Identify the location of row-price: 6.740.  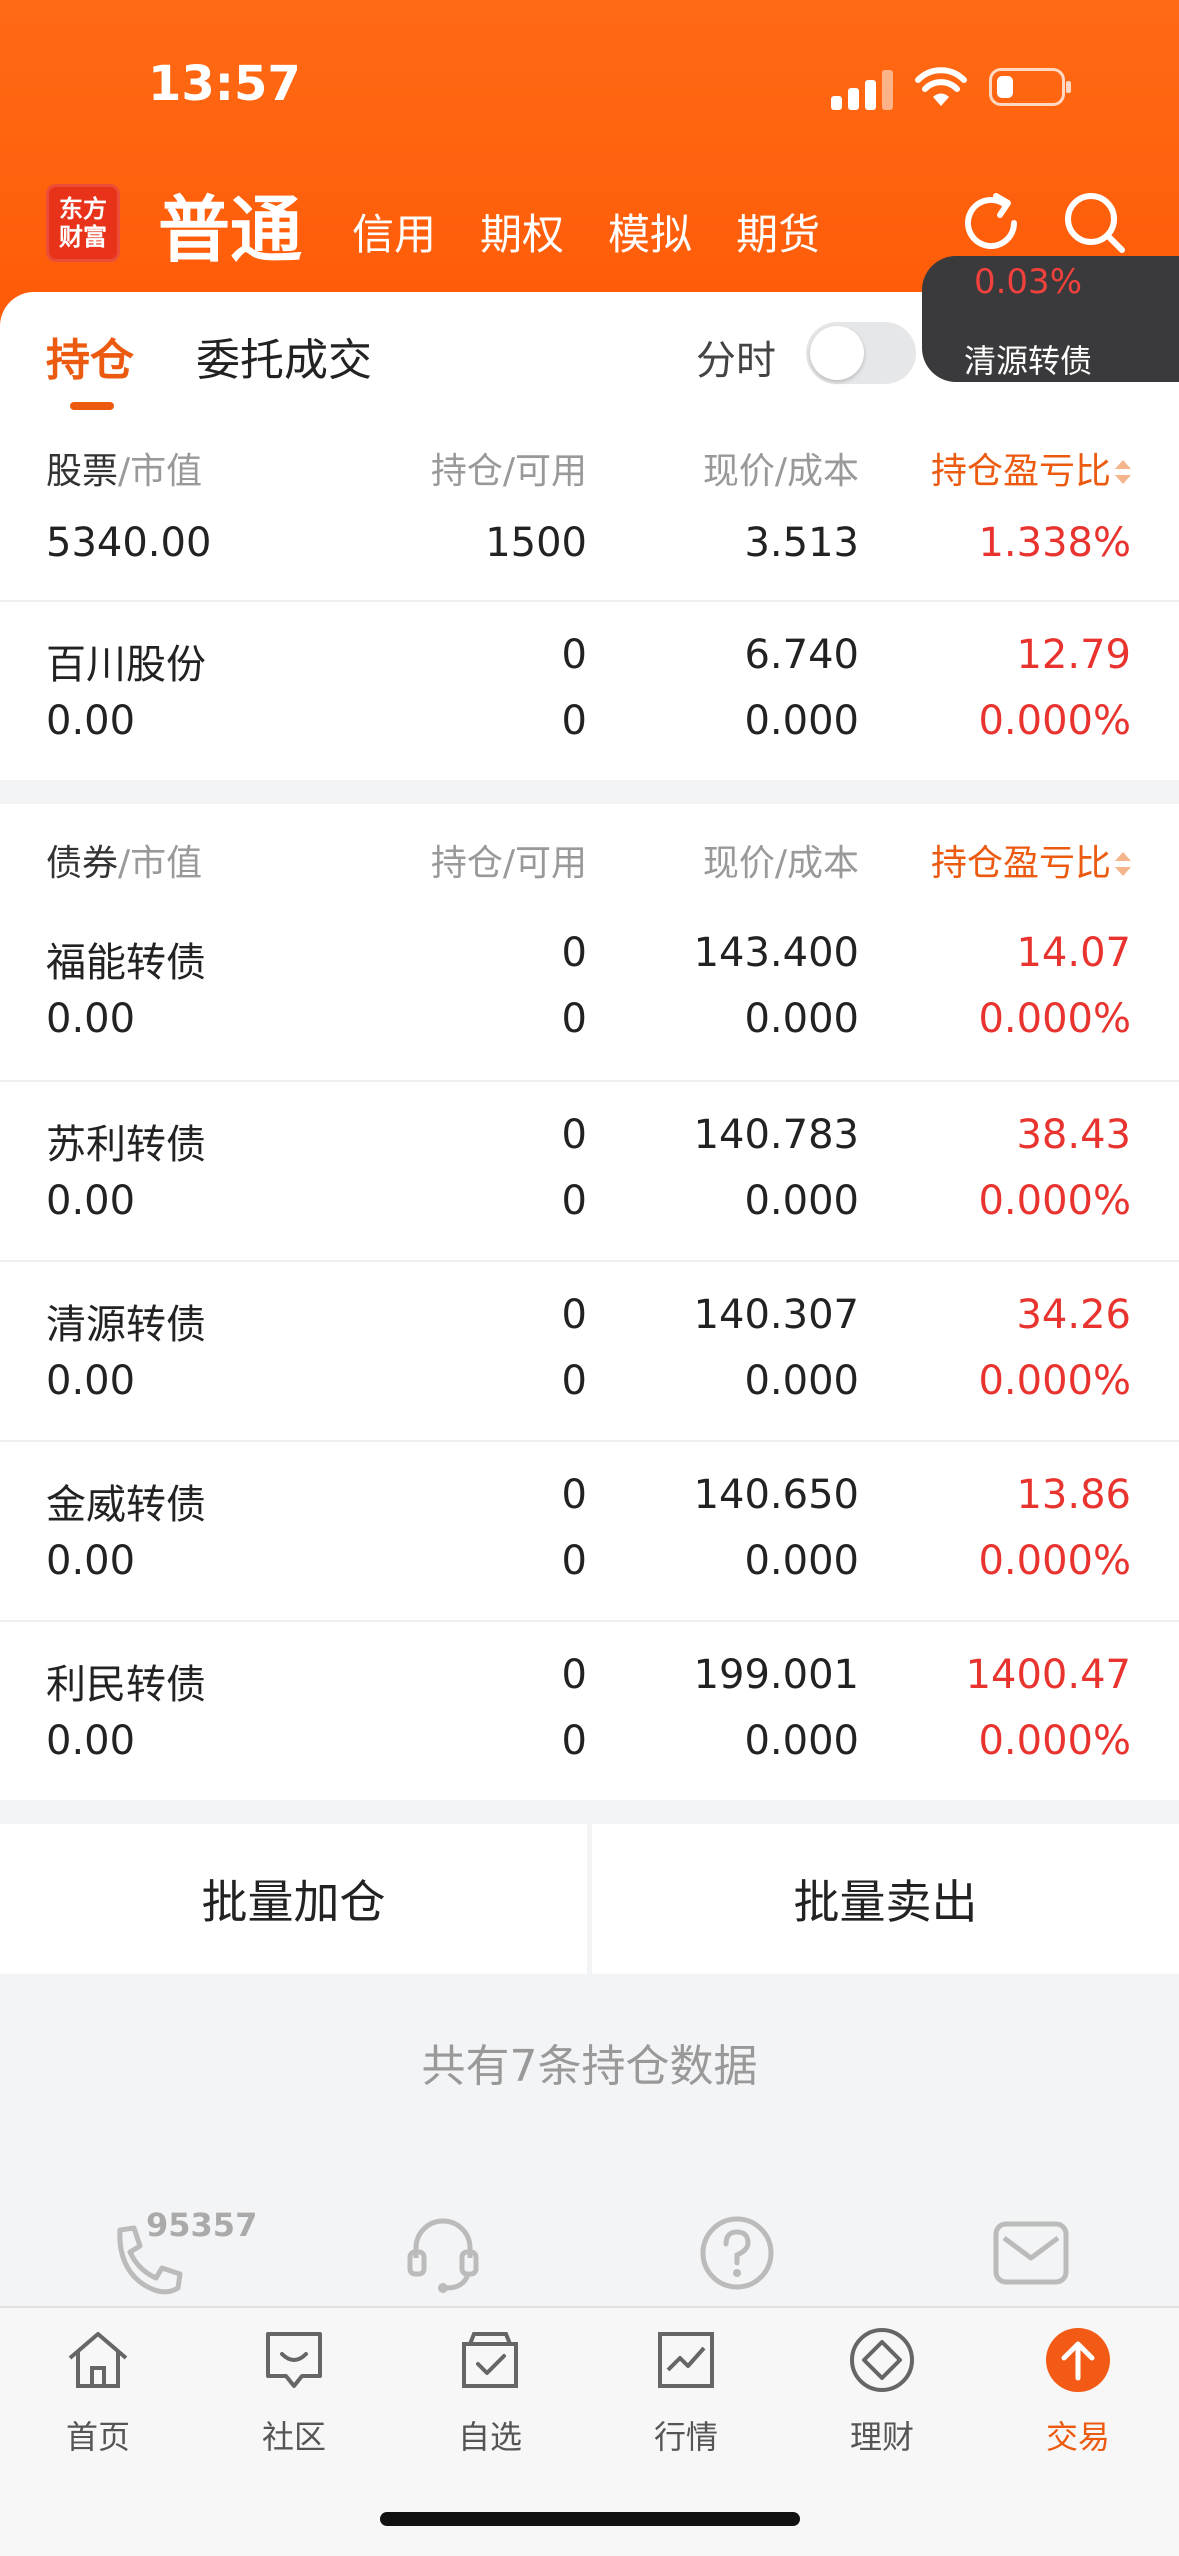
(801, 655).